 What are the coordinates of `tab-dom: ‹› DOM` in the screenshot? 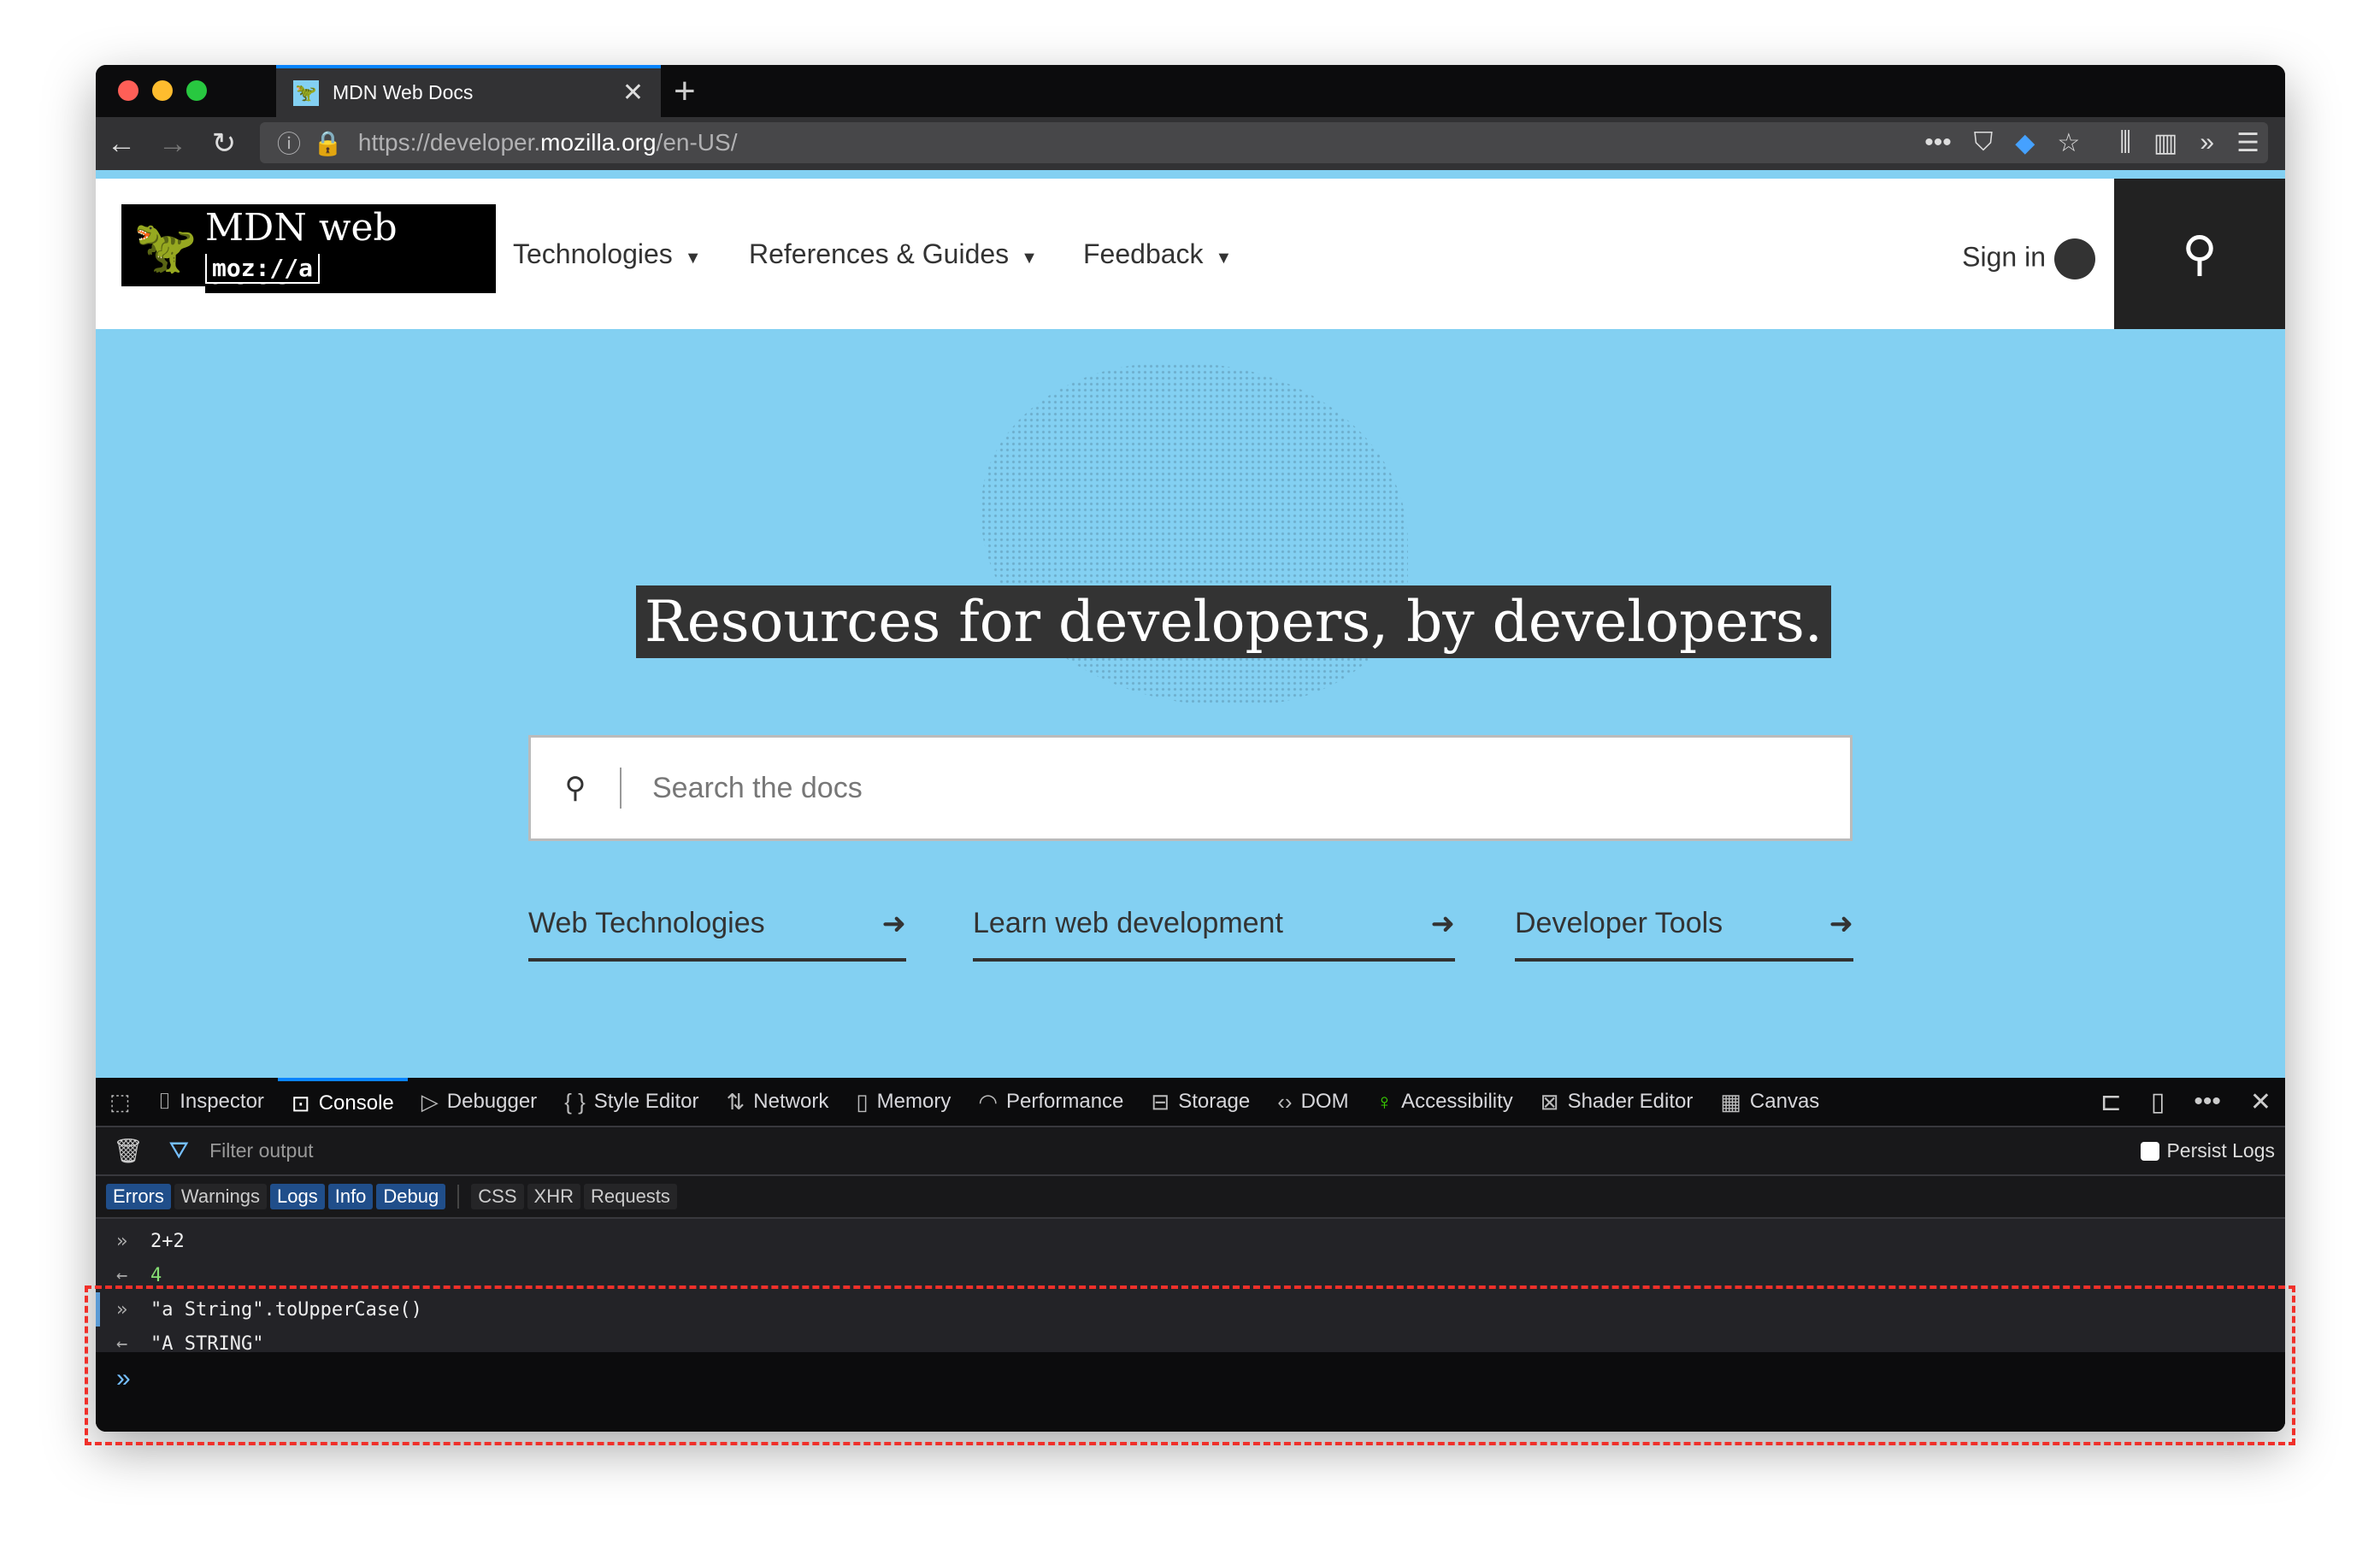 It's located at (1313, 1102).